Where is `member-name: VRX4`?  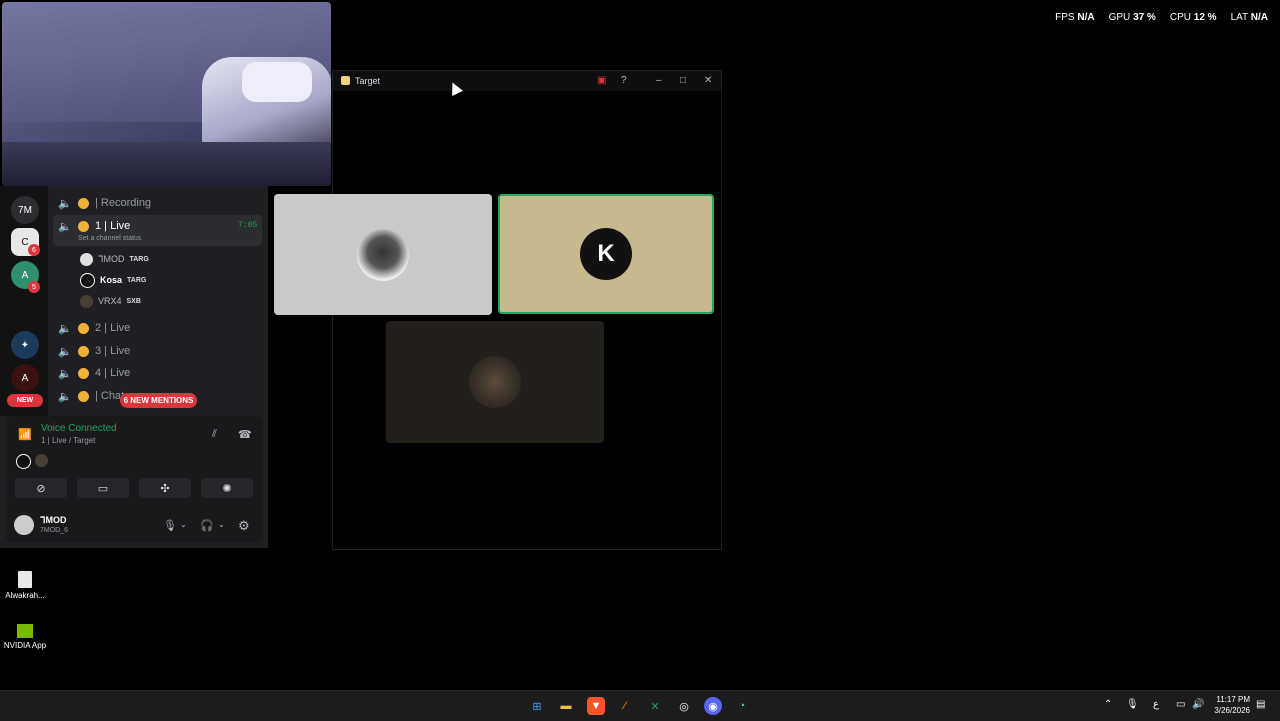 member-name: VRX4 is located at coordinates (110, 301).